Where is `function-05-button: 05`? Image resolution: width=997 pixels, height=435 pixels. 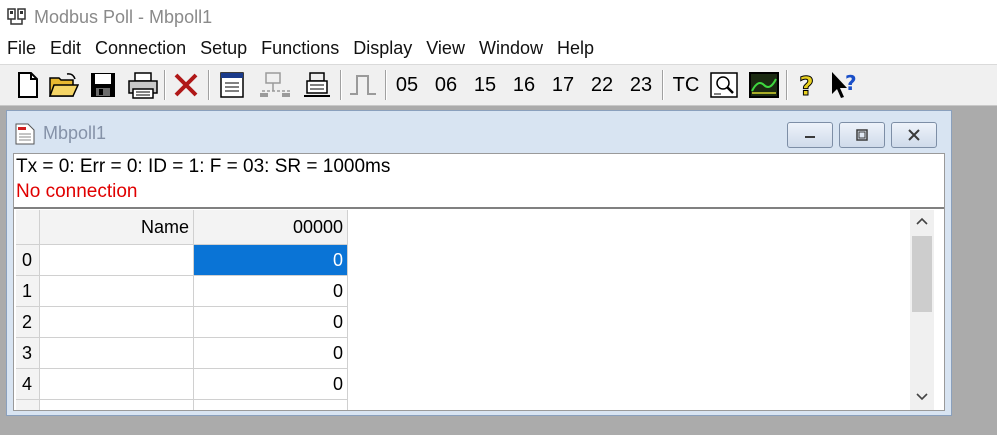
function-05-button: 05 is located at coordinates (407, 85).